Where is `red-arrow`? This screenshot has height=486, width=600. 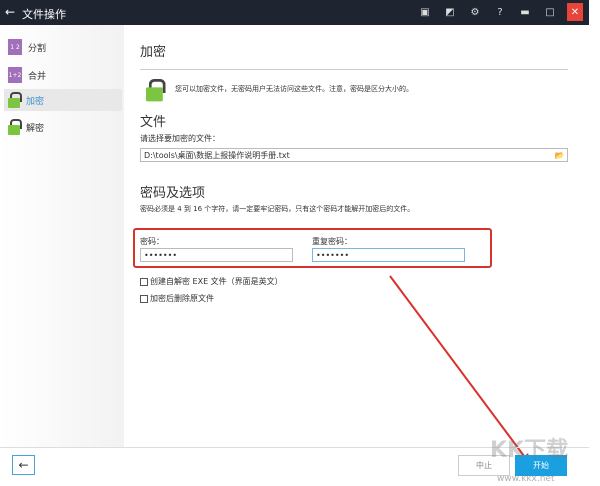
red-arrow is located at coordinates (460, 371).